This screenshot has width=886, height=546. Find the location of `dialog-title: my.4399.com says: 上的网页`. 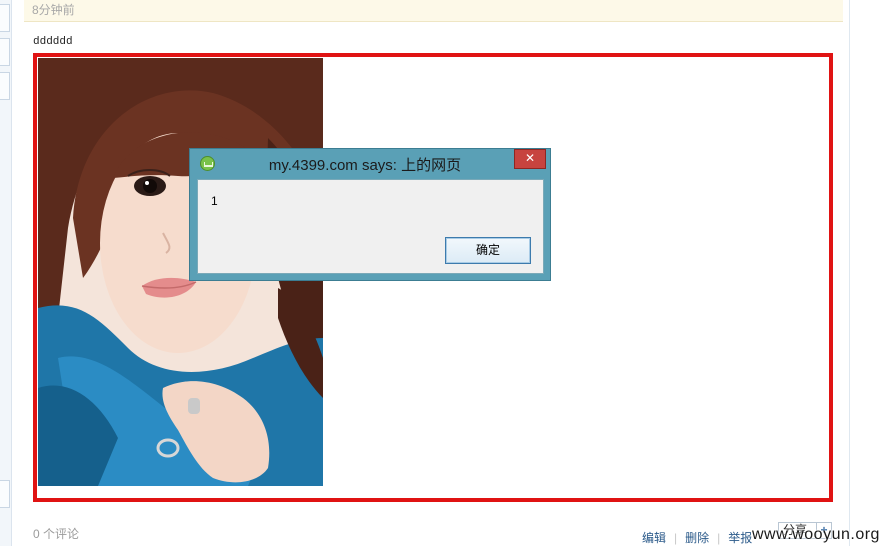

dialog-title: my.4399.com says: 上的网页 is located at coordinates (365, 165).